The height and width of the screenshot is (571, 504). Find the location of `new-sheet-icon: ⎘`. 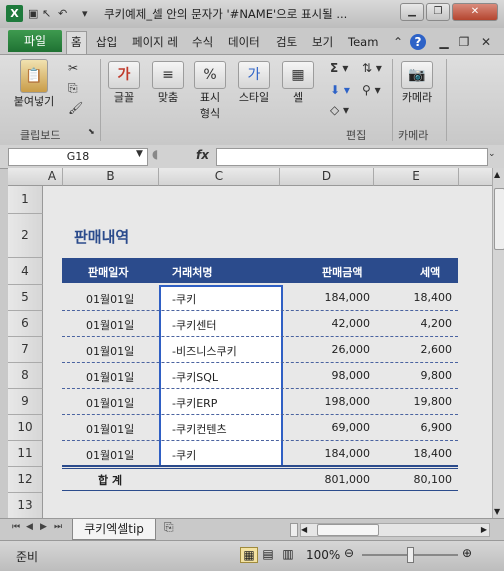

new-sheet-icon: ⎘ is located at coordinates (169, 527).